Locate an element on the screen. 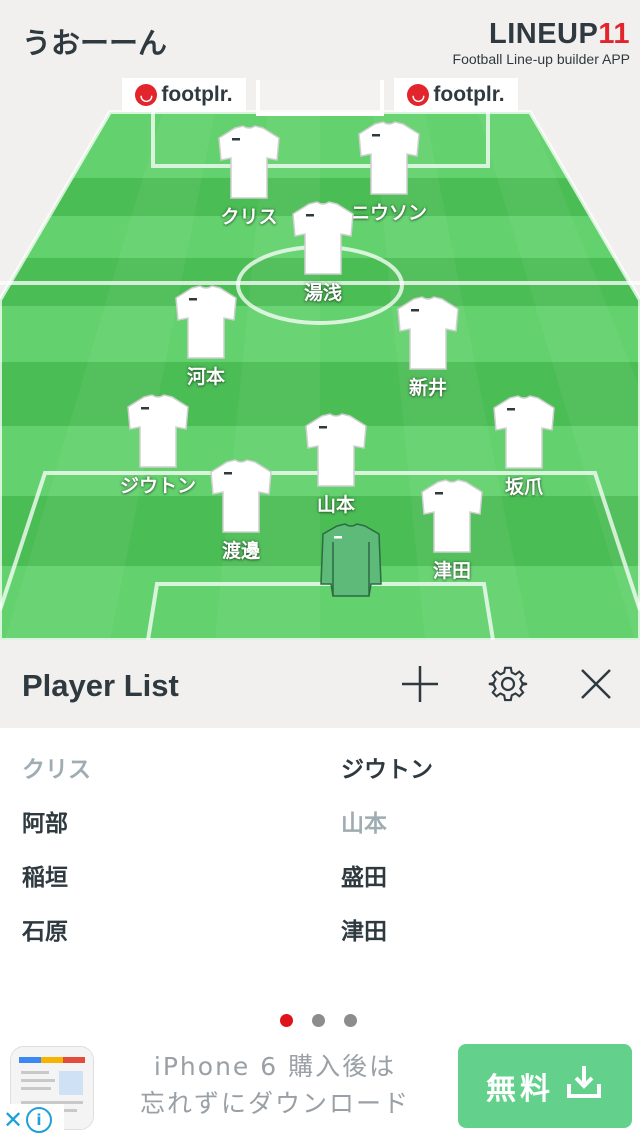  brand-logo: LINEUP11 is located at coordinates (541, 34).